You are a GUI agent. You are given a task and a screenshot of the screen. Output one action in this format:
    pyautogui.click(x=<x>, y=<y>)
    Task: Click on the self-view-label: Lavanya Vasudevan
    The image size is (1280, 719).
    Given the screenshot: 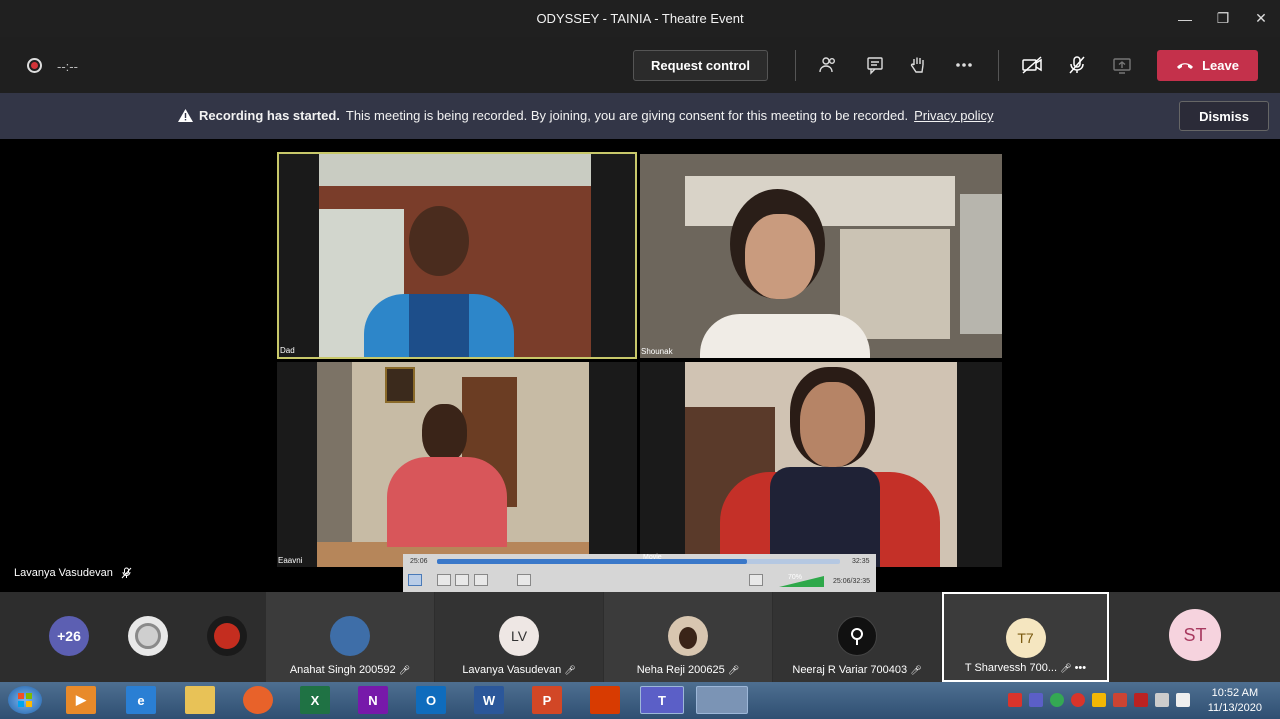 What is the action you would take?
    pyautogui.click(x=73, y=573)
    